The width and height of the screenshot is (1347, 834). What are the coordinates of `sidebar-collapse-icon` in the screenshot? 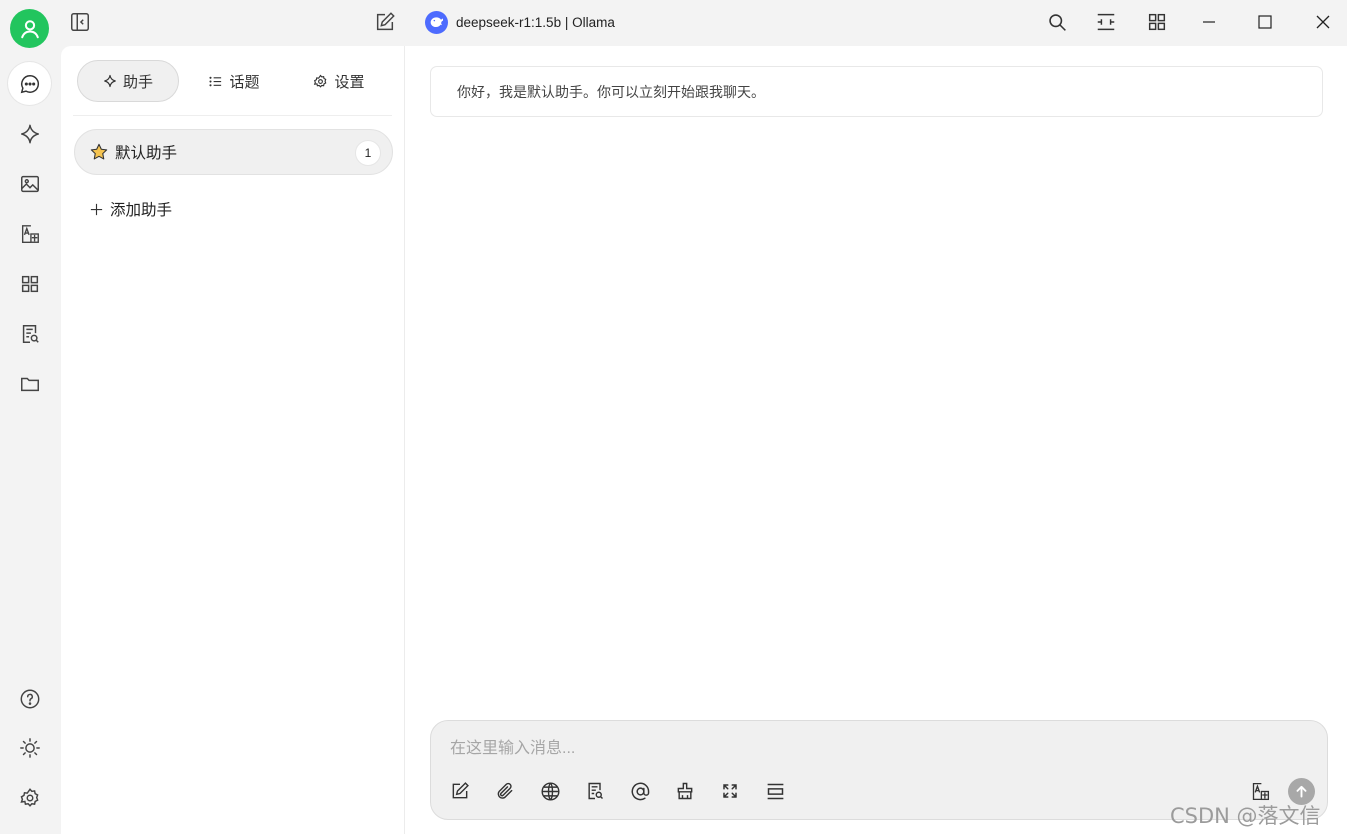 It's located at (80, 22).